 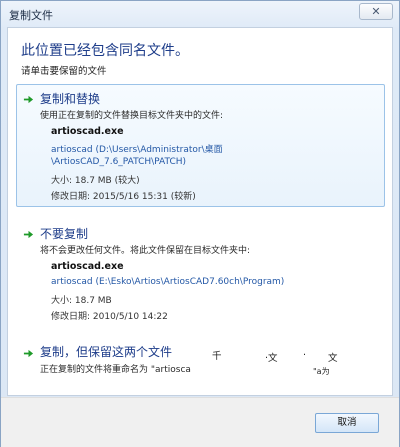 I want to click on cancel-button: 取消, so click(x=347, y=423).